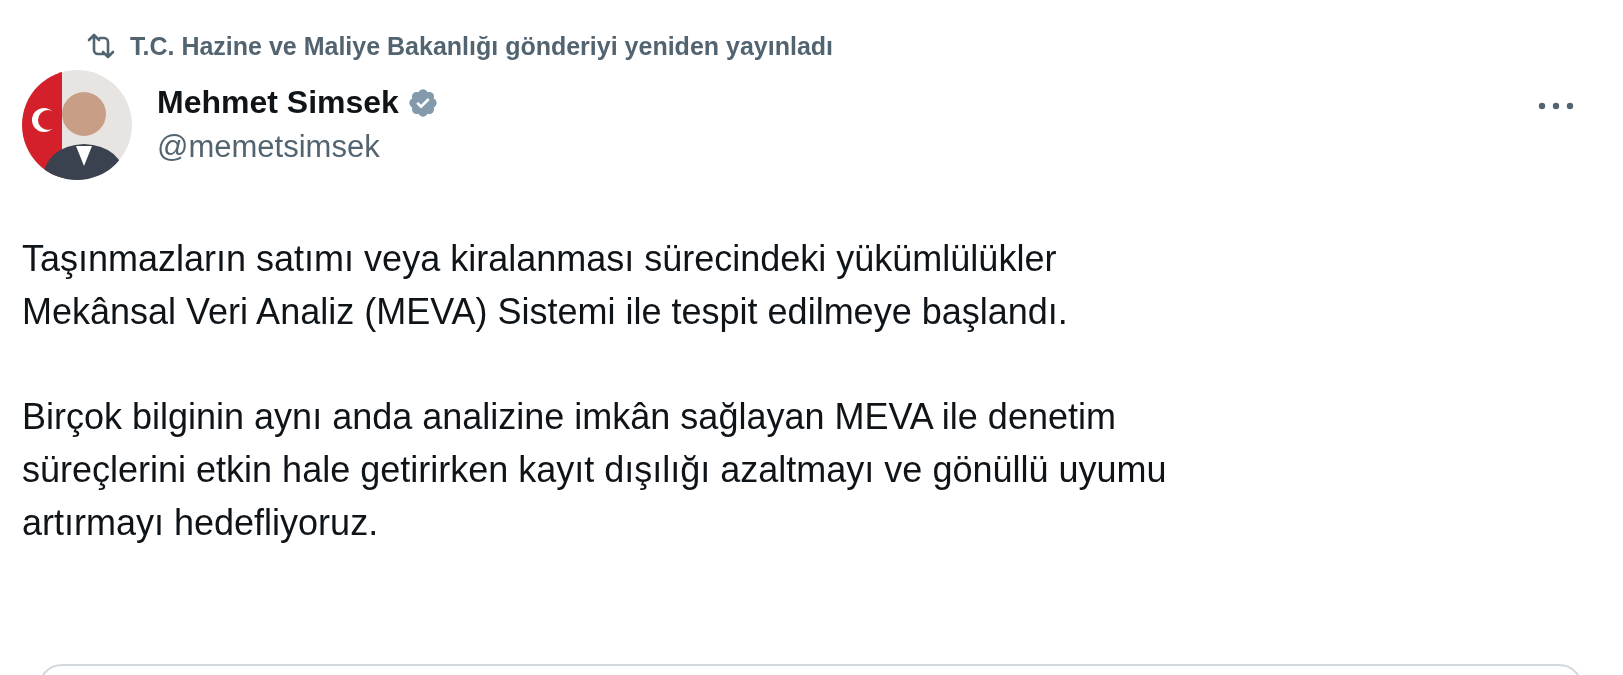 This screenshot has width=1623, height=675. Describe the element at coordinates (278, 102) in the screenshot. I see `author-name: Mehmet Simsek` at that location.